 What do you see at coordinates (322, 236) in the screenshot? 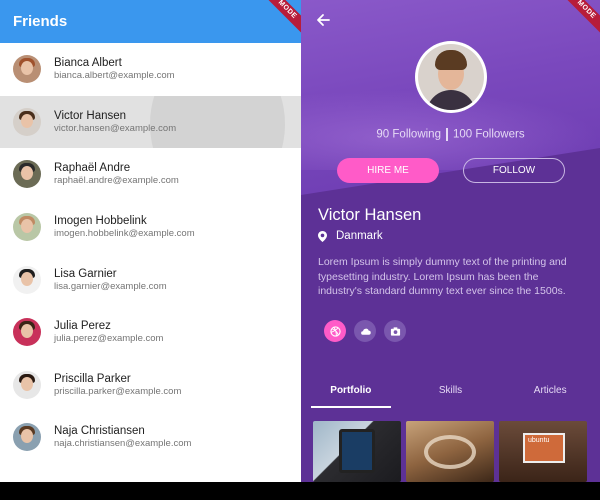
I see `location-pin-icon` at bounding box center [322, 236].